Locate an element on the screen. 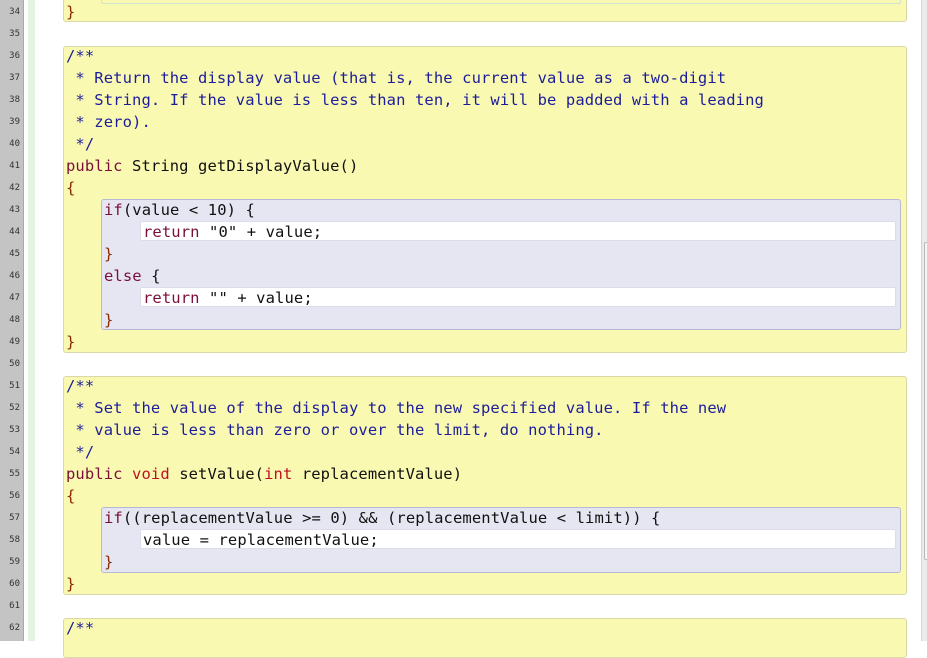 The width and height of the screenshot is (927, 658). line-number: 41 is located at coordinates (14, 166).